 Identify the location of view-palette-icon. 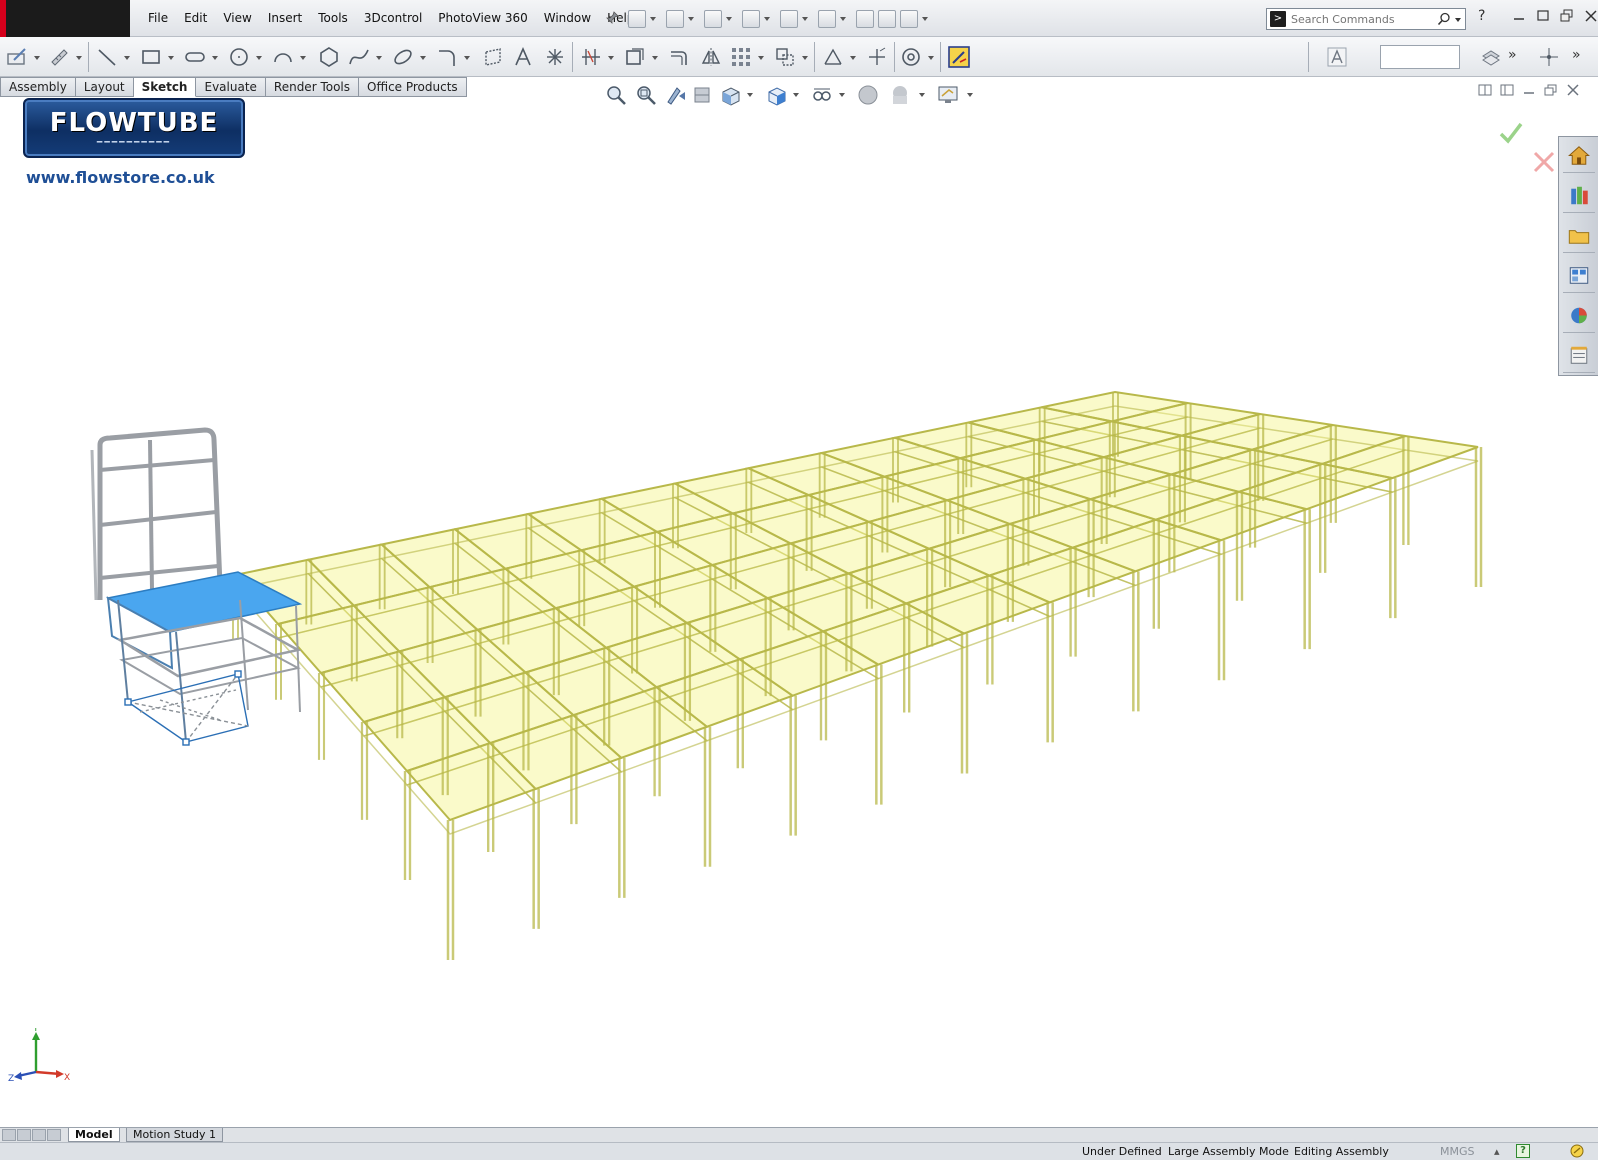
(1579, 276).